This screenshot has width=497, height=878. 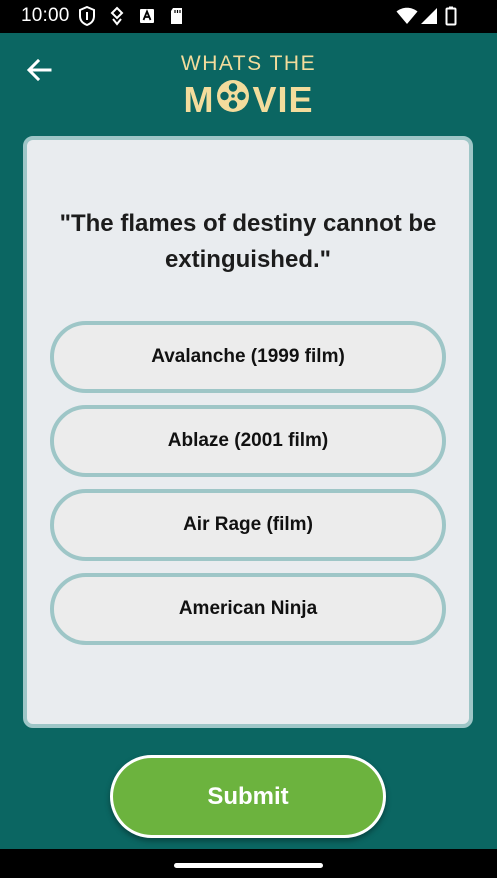 What do you see at coordinates (147, 16) in the screenshot?
I see `font-a-icon` at bounding box center [147, 16].